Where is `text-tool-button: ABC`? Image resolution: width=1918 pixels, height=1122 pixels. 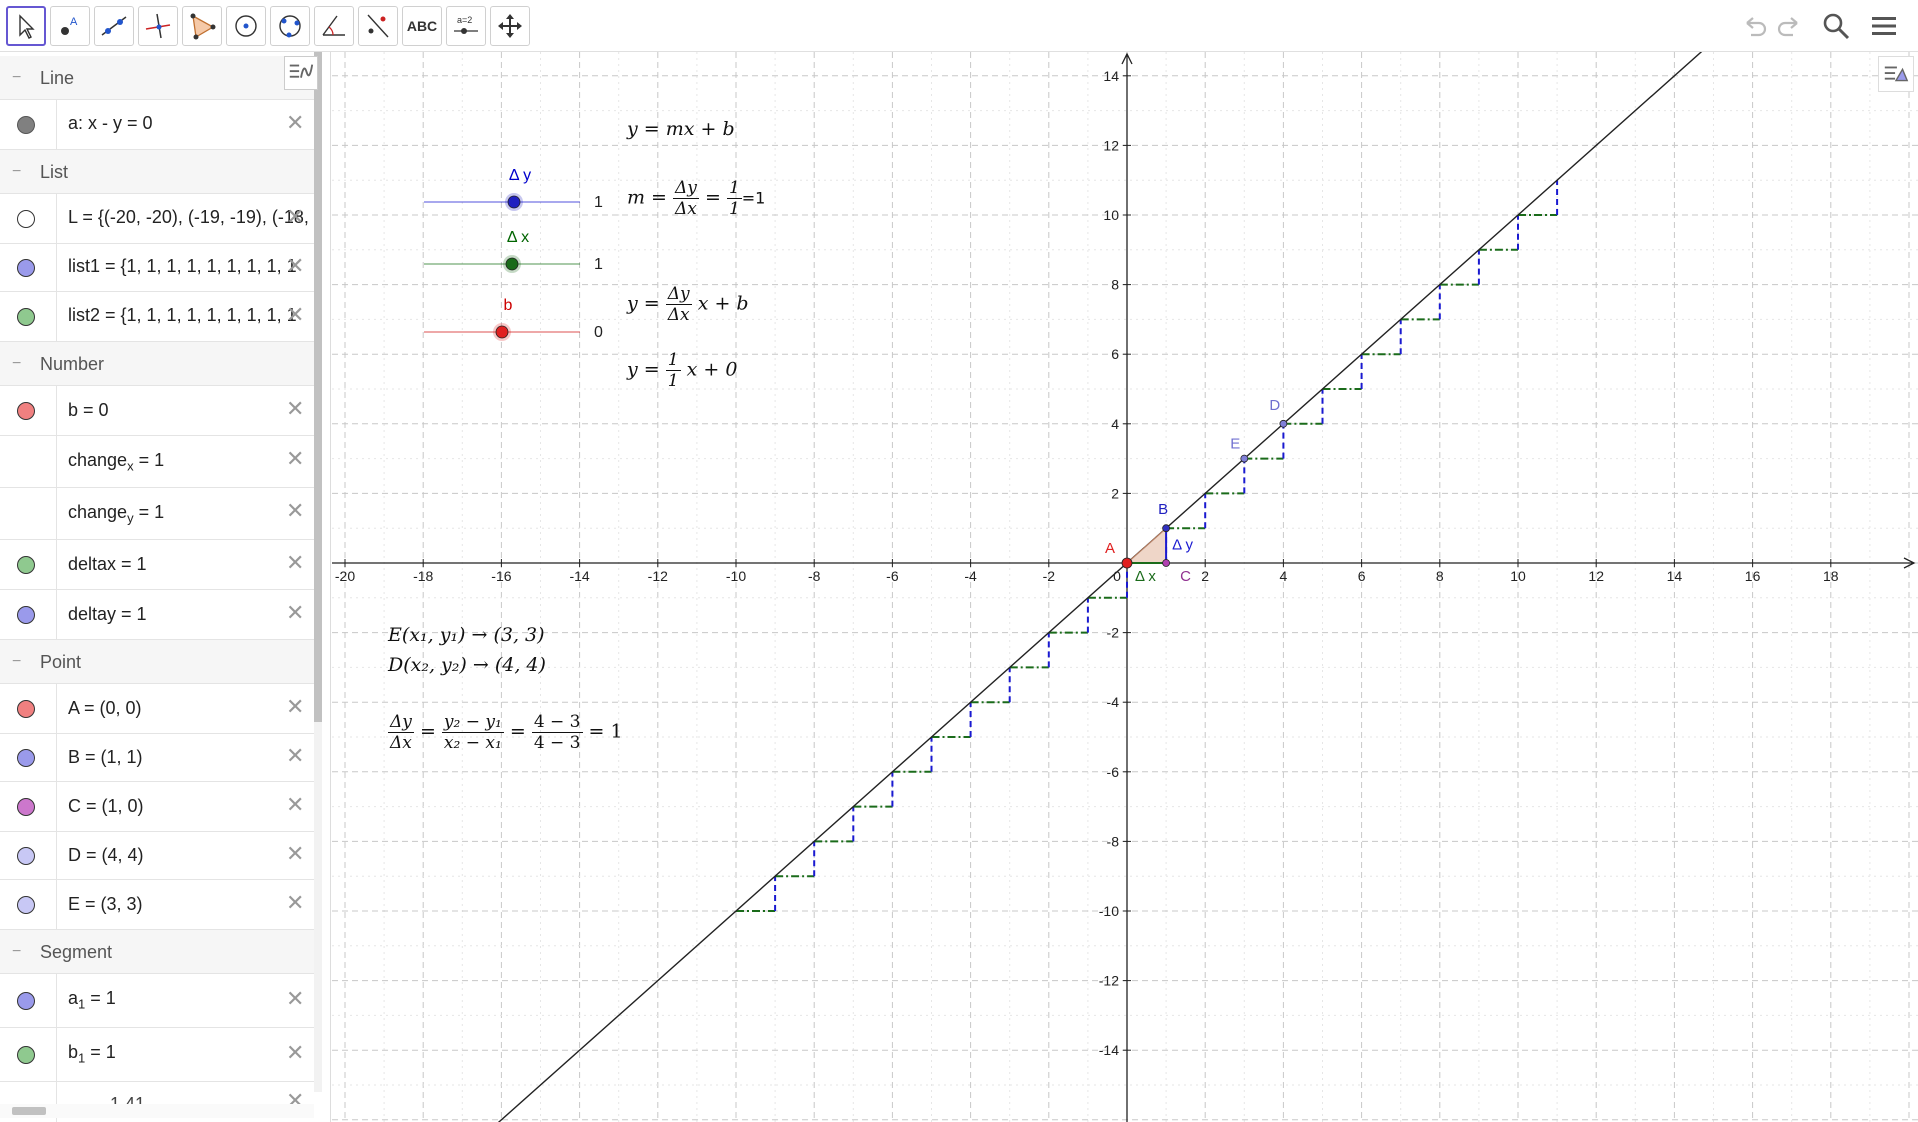 text-tool-button: ABC is located at coordinates (422, 26).